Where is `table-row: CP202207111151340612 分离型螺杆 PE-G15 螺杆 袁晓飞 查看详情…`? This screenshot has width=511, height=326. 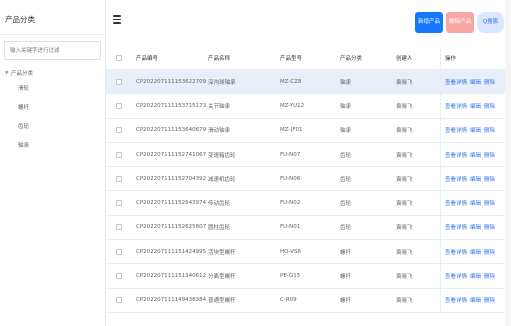 table-row: CP202207111151340612 分离型螺杆 PE-G15 螺杆 袁晓飞 查看详情… is located at coordinates (305, 276).